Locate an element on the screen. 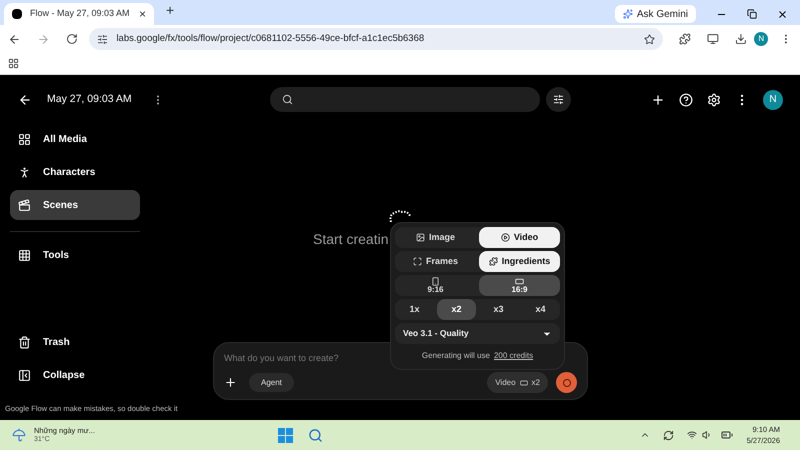 The width and height of the screenshot is (800, 450). option-tab: Ingredients is located at coordinates (519, 261).